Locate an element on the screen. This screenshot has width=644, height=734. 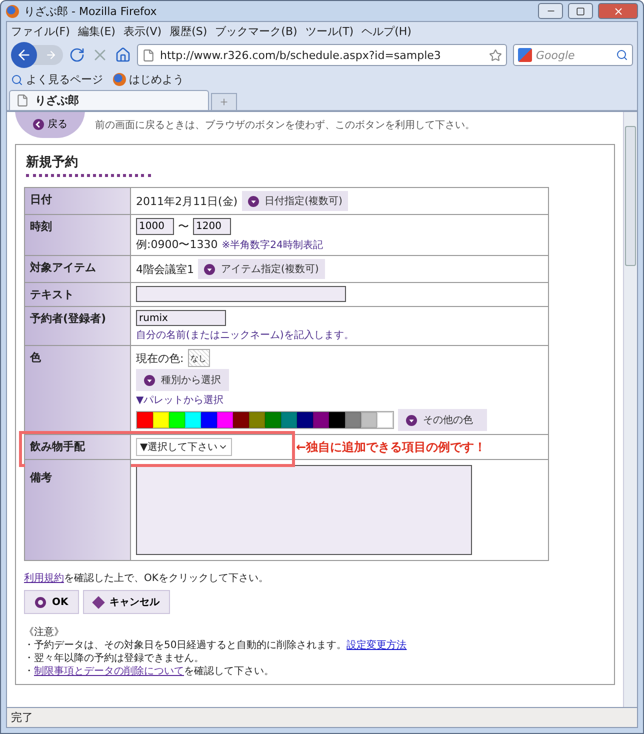
back-page-button: 戻る is located at coordinates (50, 125).